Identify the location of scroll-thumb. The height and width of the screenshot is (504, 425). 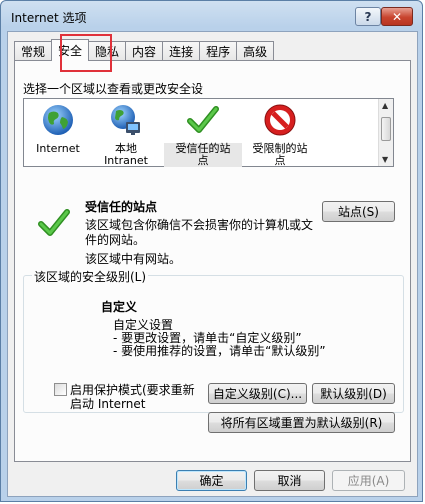
(386, 129).